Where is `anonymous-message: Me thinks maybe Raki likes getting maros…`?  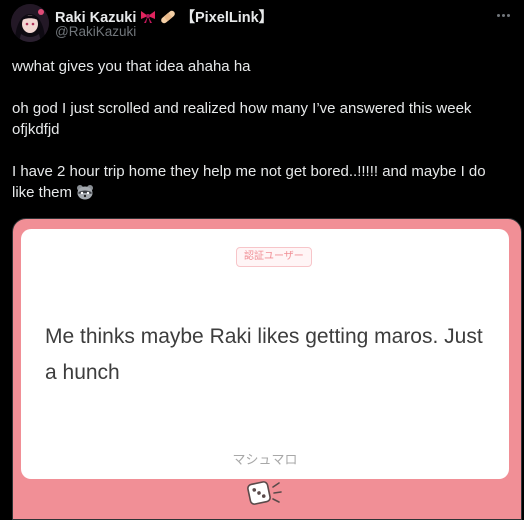
anonymous-message: Me thinks maybe Raki likes getting maros… is located at coordinates (264, 354).